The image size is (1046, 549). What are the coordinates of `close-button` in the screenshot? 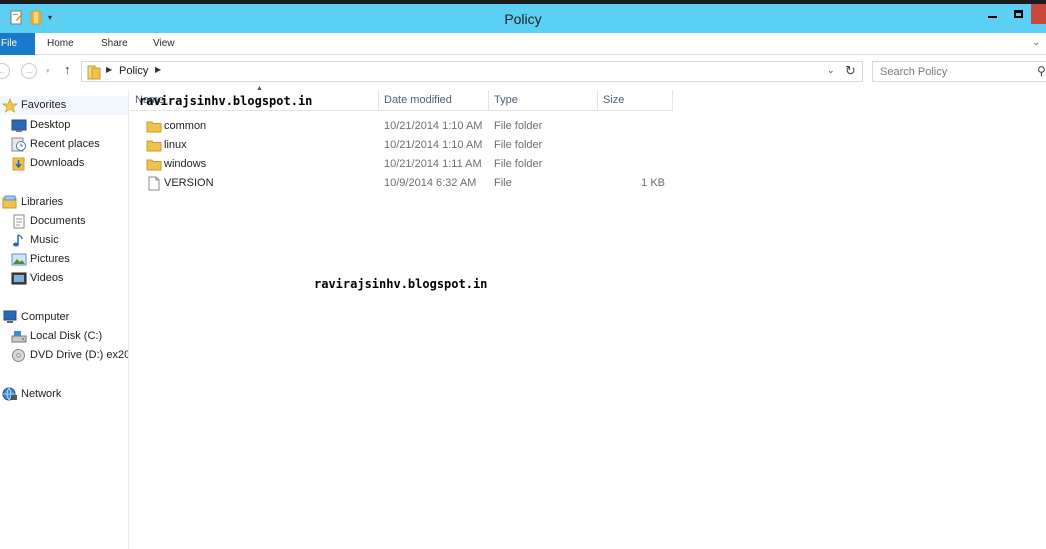 It's located at (1038, 14).